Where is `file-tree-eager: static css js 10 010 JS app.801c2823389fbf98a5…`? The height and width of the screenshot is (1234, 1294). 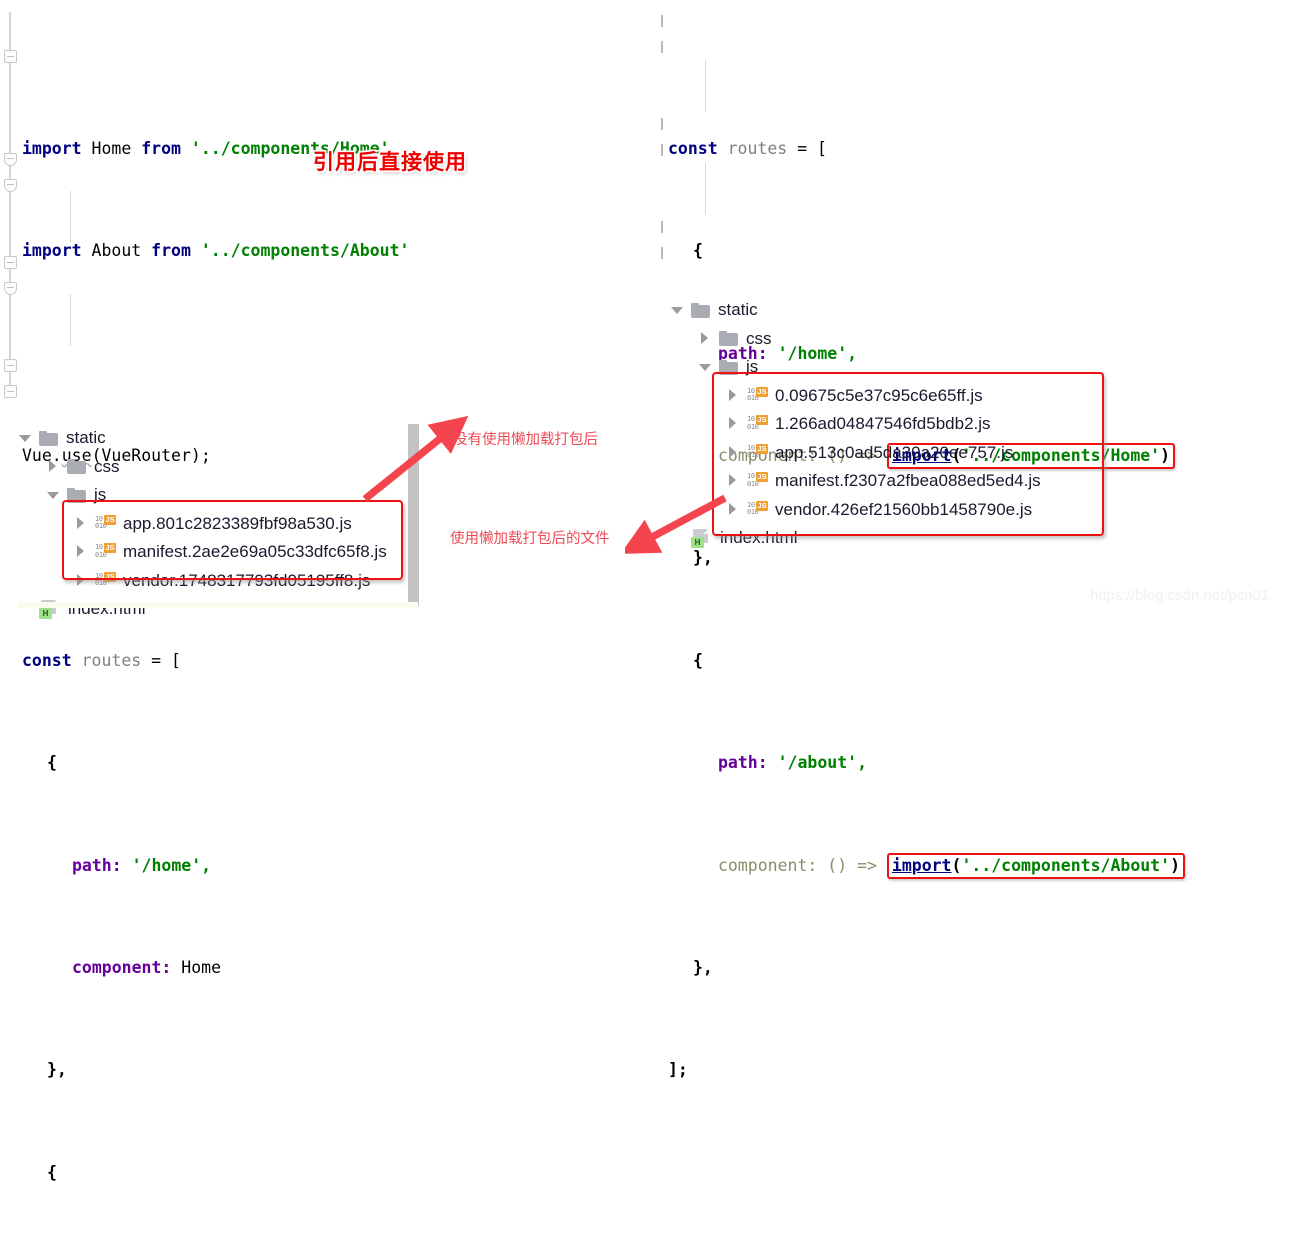
file-tree-eager: static css js 10 010 JS app.801c2823389fbf98a5… is located at coordinates (202, 524).